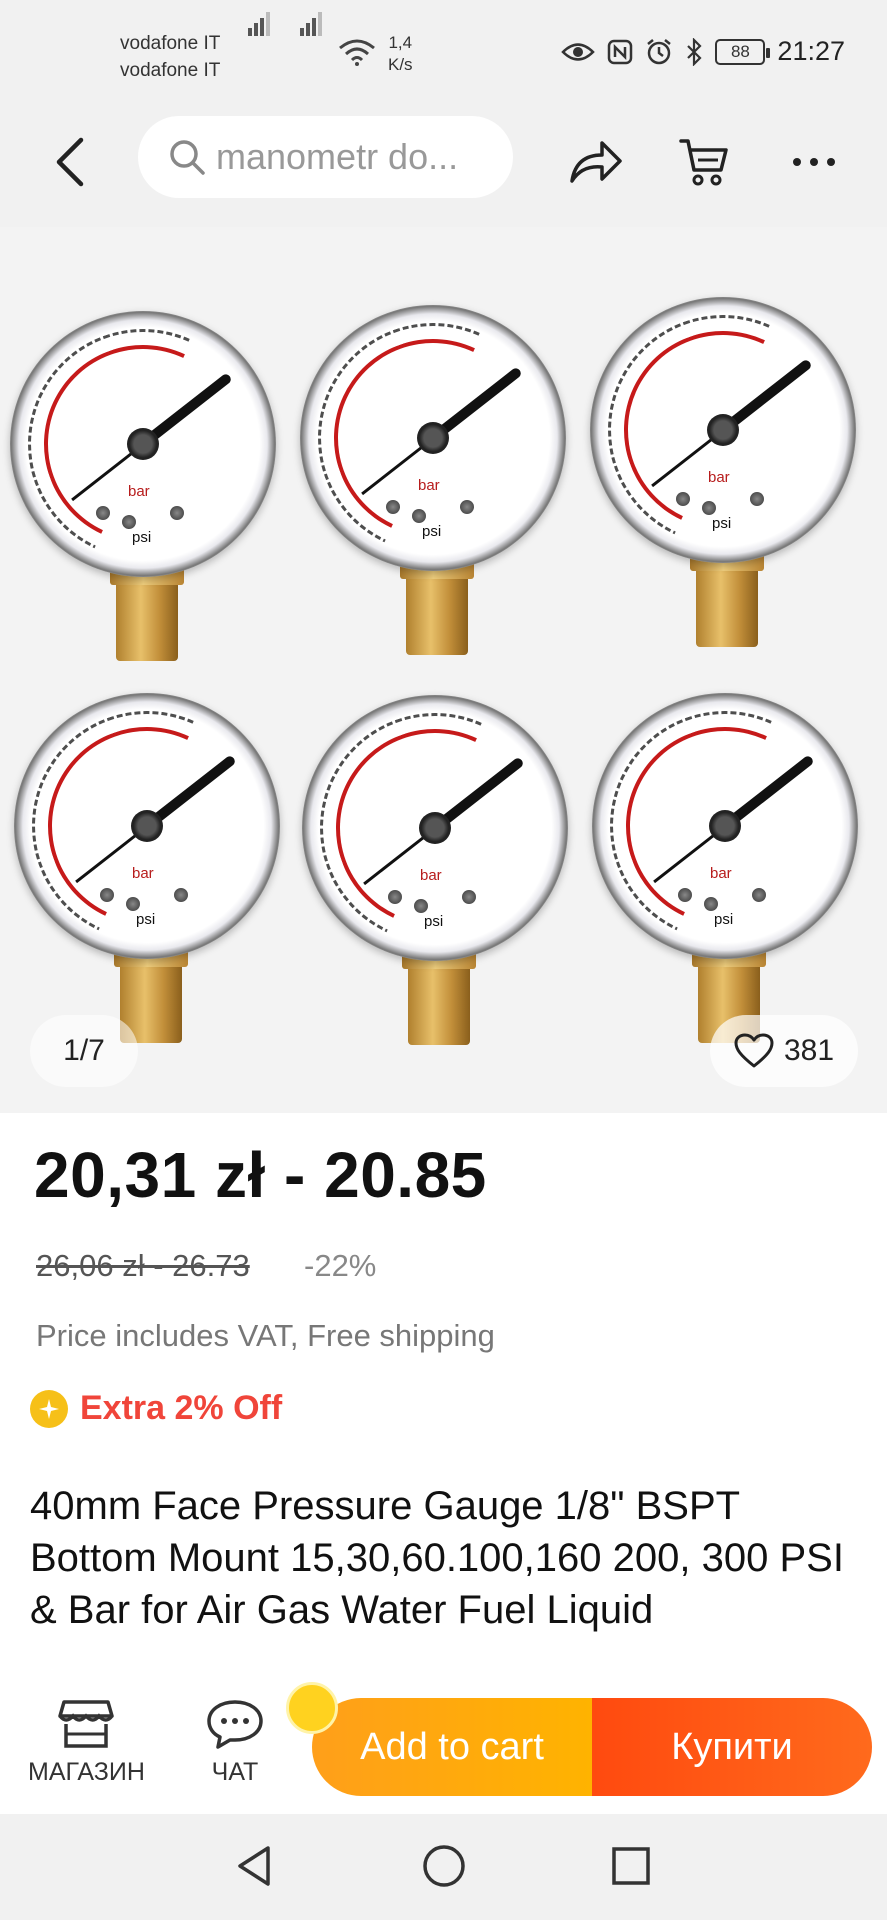 The image size is (887, 1920). What do you see at coordinates (235, 1772) in the screenshot?
I see `chat-label: ЧАТ` at bounding box center [235, 1772].